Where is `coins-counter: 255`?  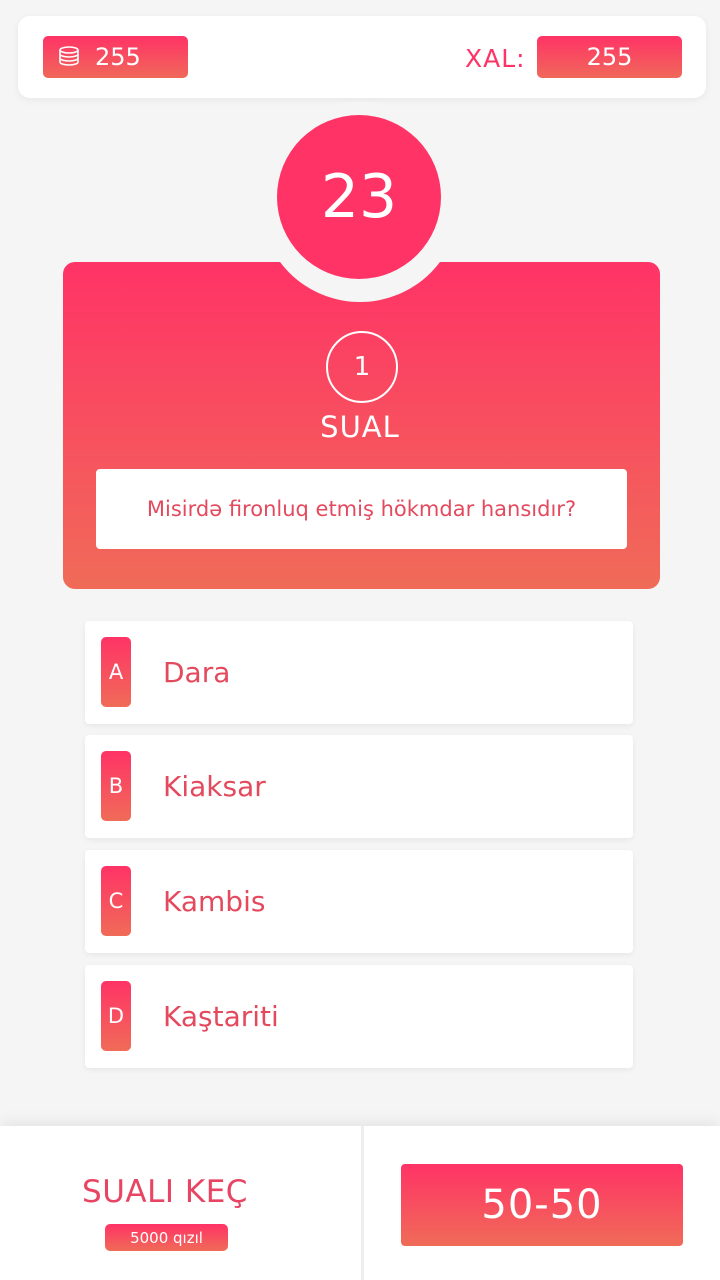 coins-counter: 255 is located at coordinates (115, 57).